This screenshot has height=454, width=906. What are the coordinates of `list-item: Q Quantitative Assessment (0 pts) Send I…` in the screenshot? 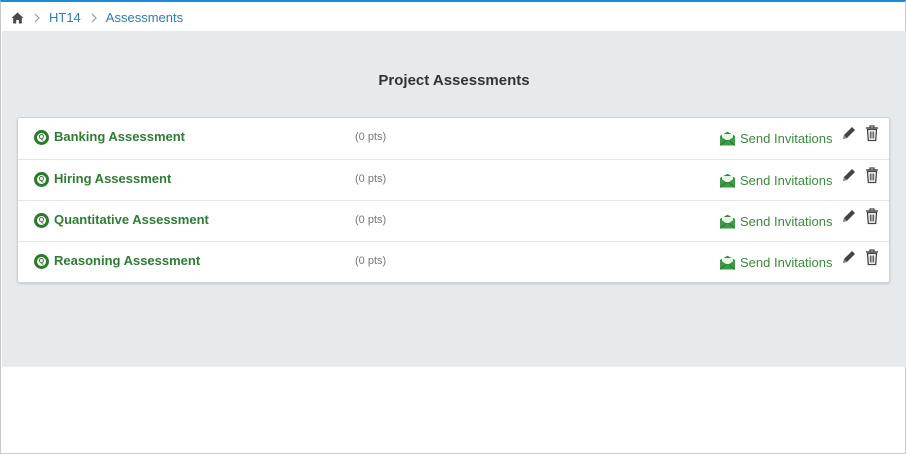 It's located at (453, 220).